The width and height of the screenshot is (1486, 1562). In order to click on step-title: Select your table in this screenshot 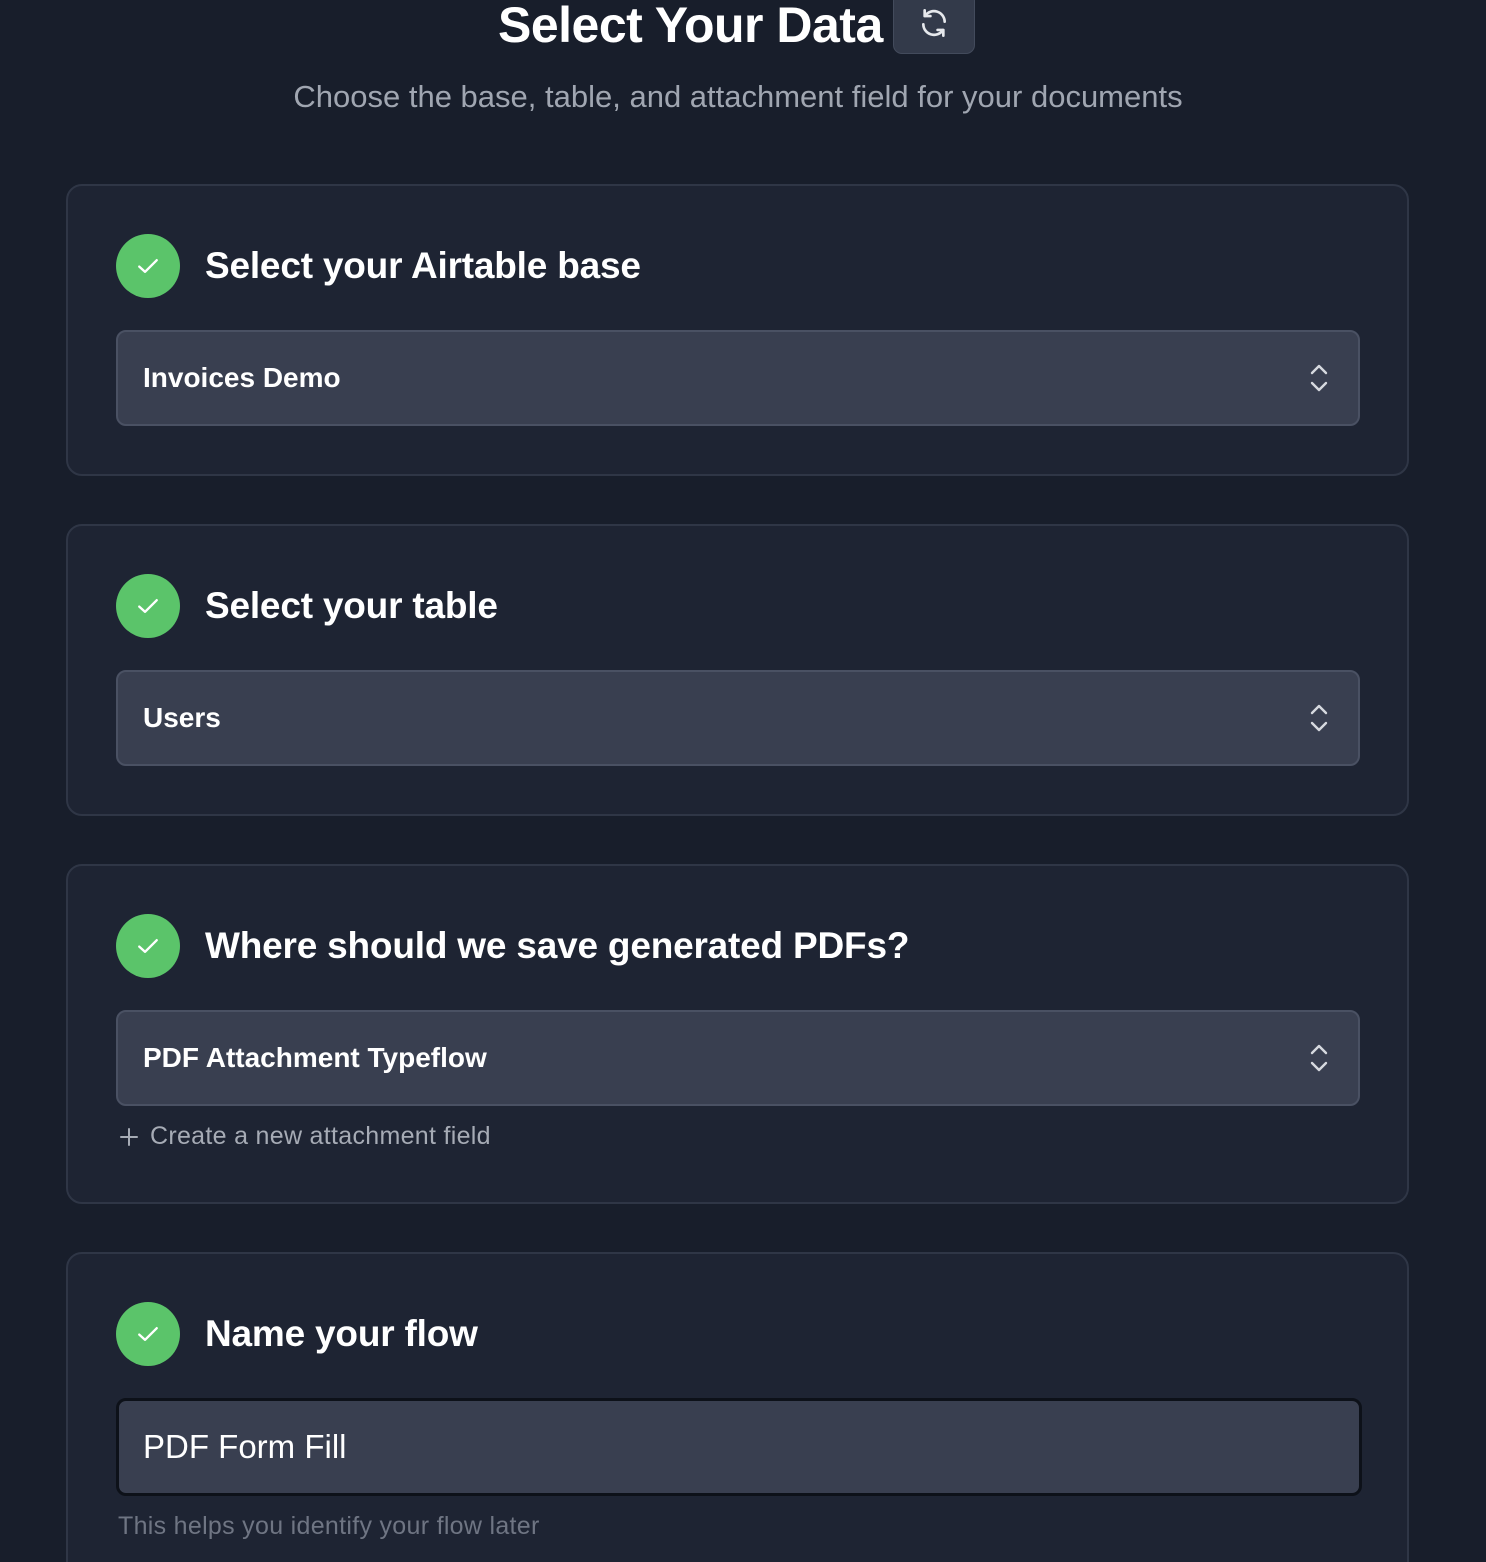, I will do `click(351, 605)`.